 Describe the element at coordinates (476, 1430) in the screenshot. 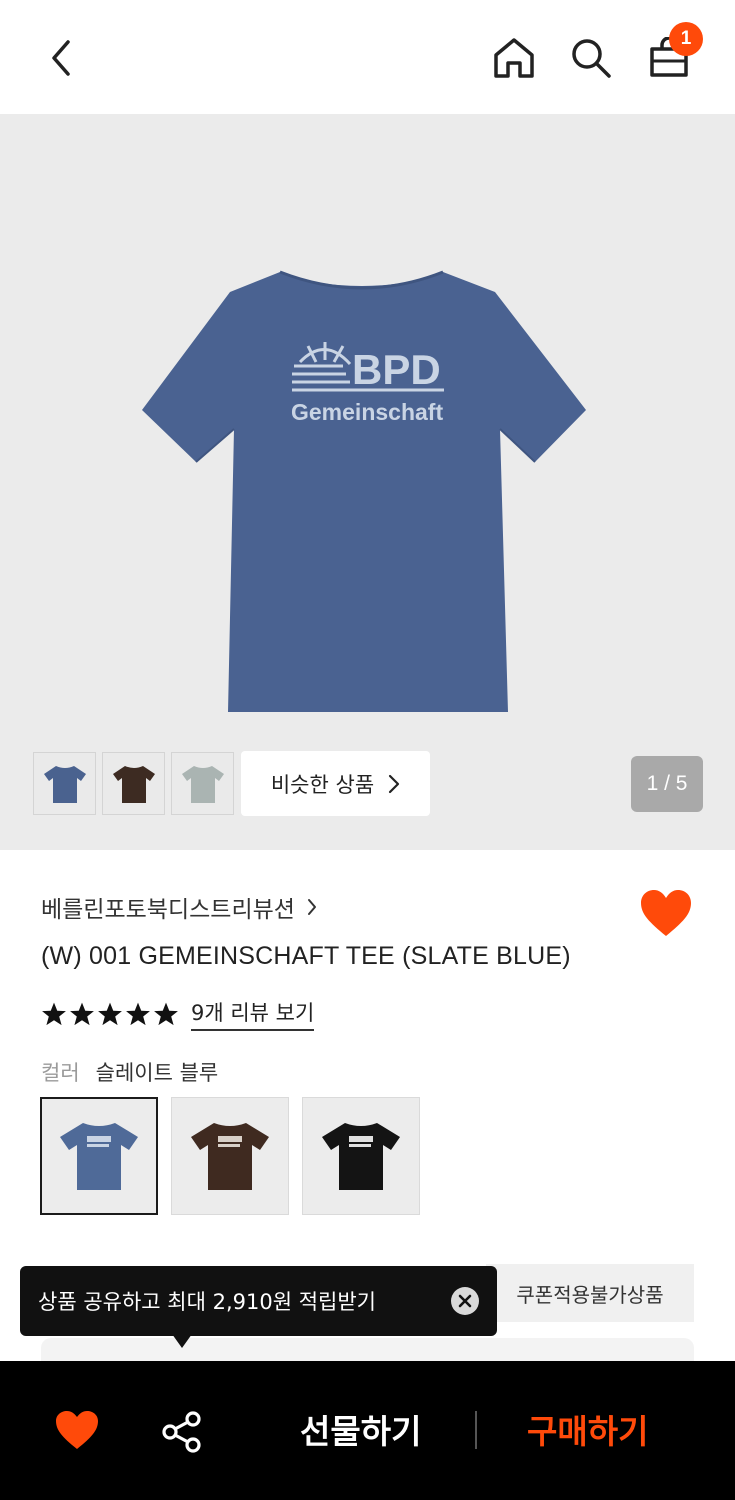

I see `divider` at that location.